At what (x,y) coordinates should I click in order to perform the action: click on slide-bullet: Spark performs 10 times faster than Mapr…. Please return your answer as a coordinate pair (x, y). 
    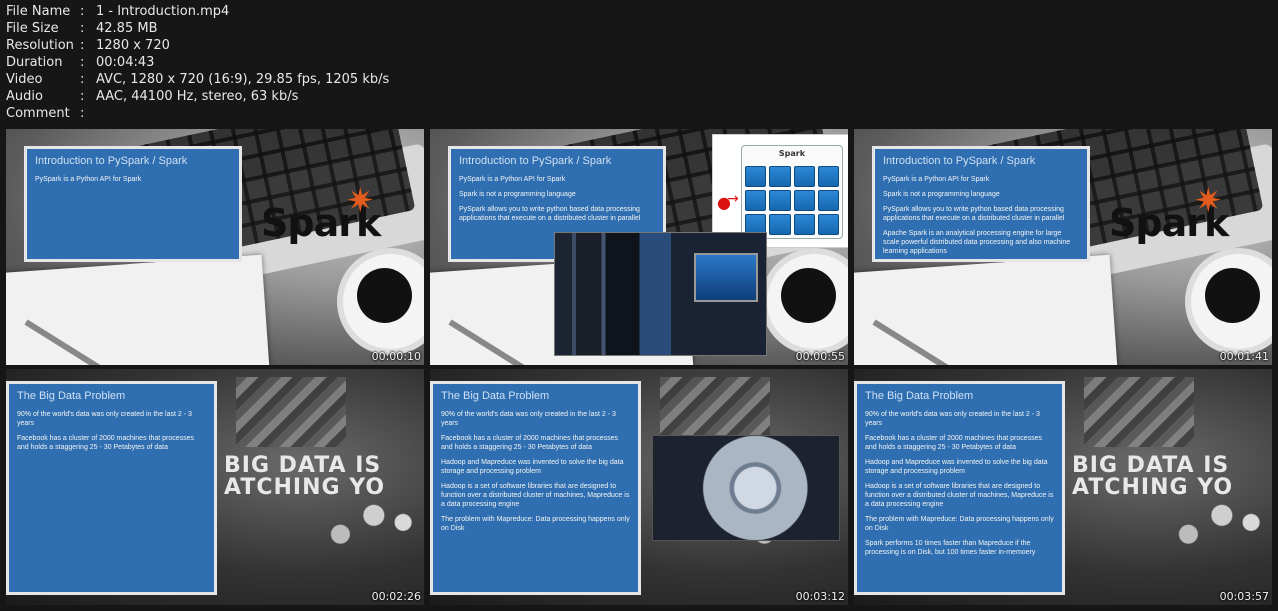
    Looking at the image, I should click on (950, 548).